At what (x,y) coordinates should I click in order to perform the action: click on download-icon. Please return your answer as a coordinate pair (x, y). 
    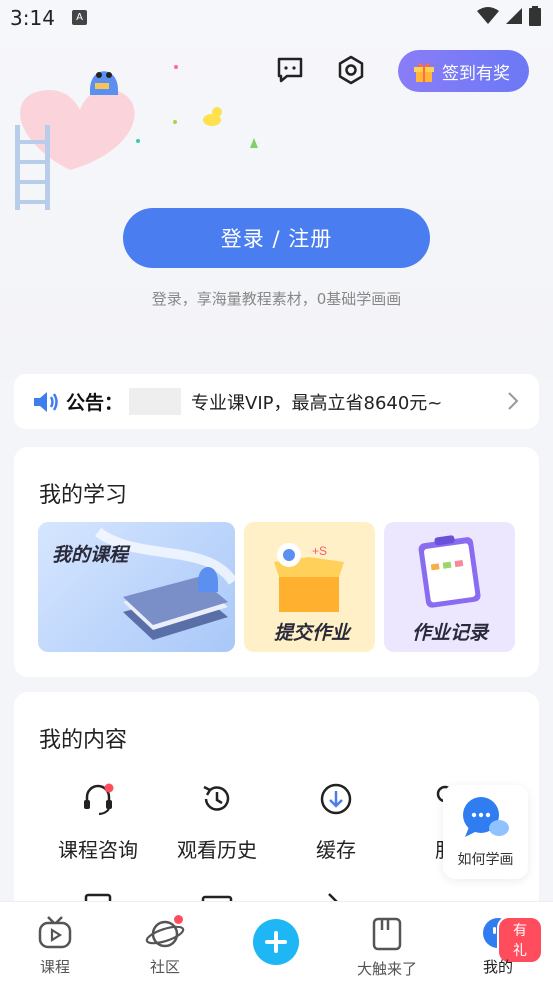
    Looking at the image, I should click on (336, 799).